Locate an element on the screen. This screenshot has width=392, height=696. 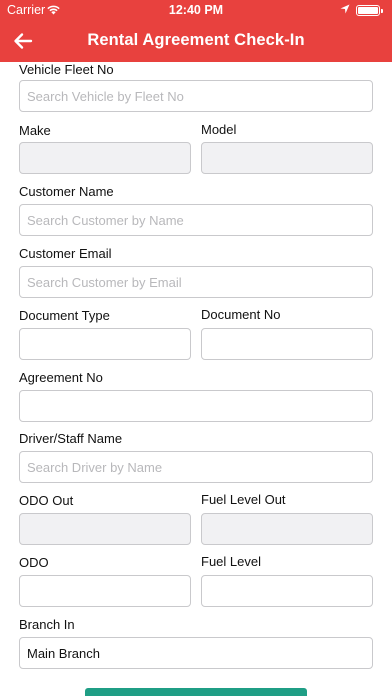
battery-fill is located at coordinates (368, 10).